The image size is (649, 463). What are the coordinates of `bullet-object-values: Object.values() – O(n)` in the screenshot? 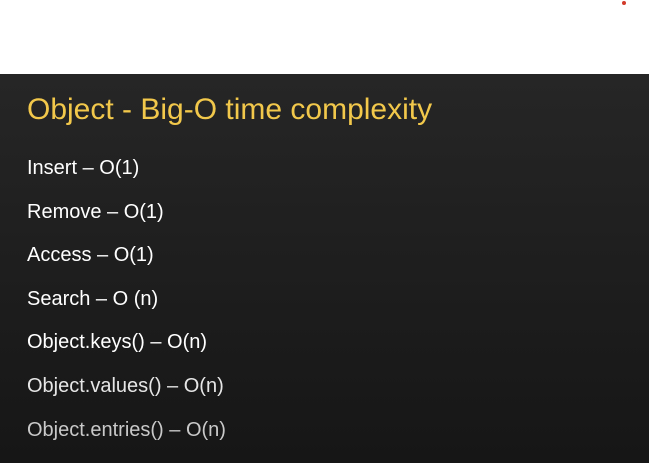 It's located at (125, 385).